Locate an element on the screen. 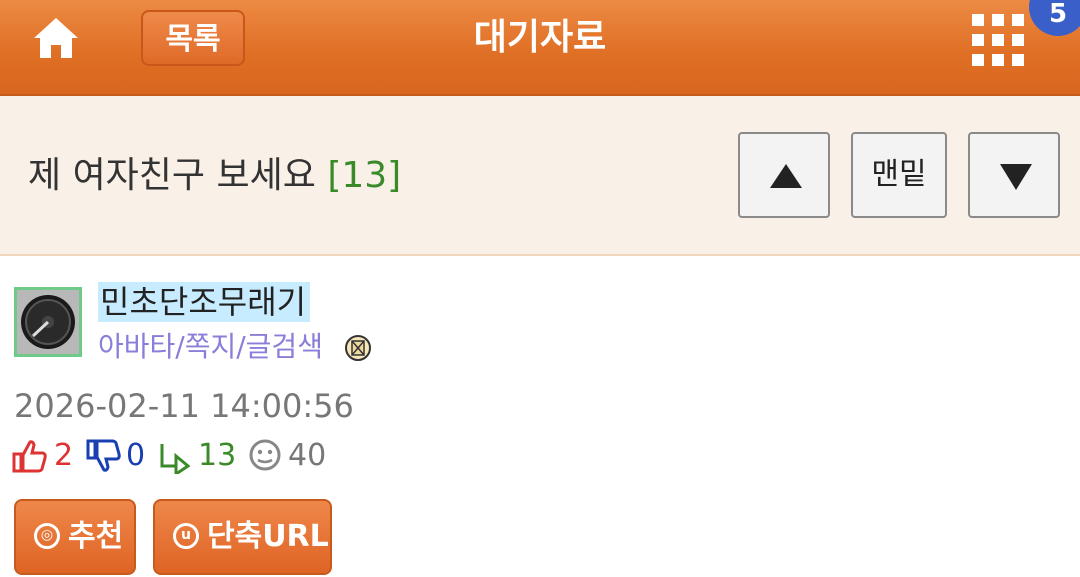 The image size is (1080, 577). dislike-count: 0 is located at coordinates (136, 455).